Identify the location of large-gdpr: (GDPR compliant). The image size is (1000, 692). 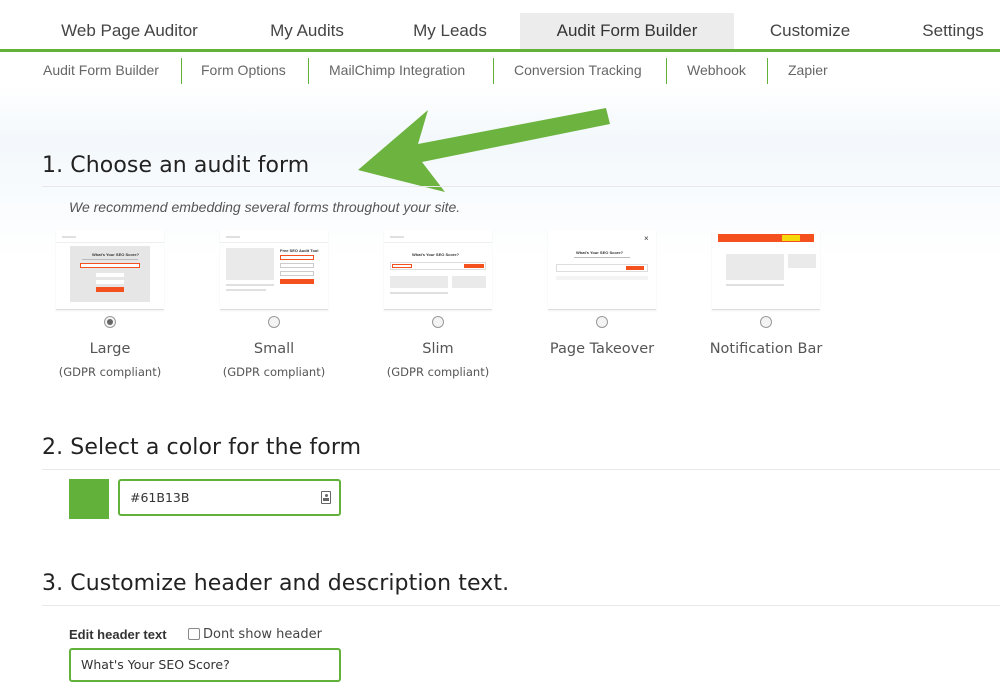
(110, 372).